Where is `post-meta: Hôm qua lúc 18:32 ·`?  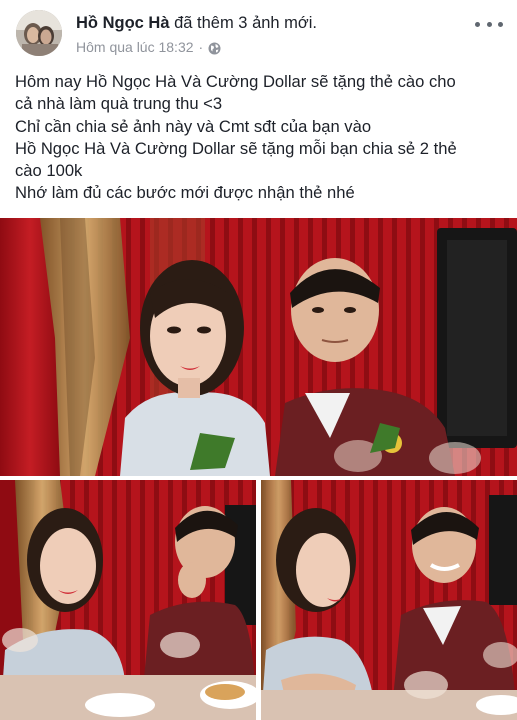
post-meta: Hôm qua lúc 18:32 · is located at coordinates (148, 47).